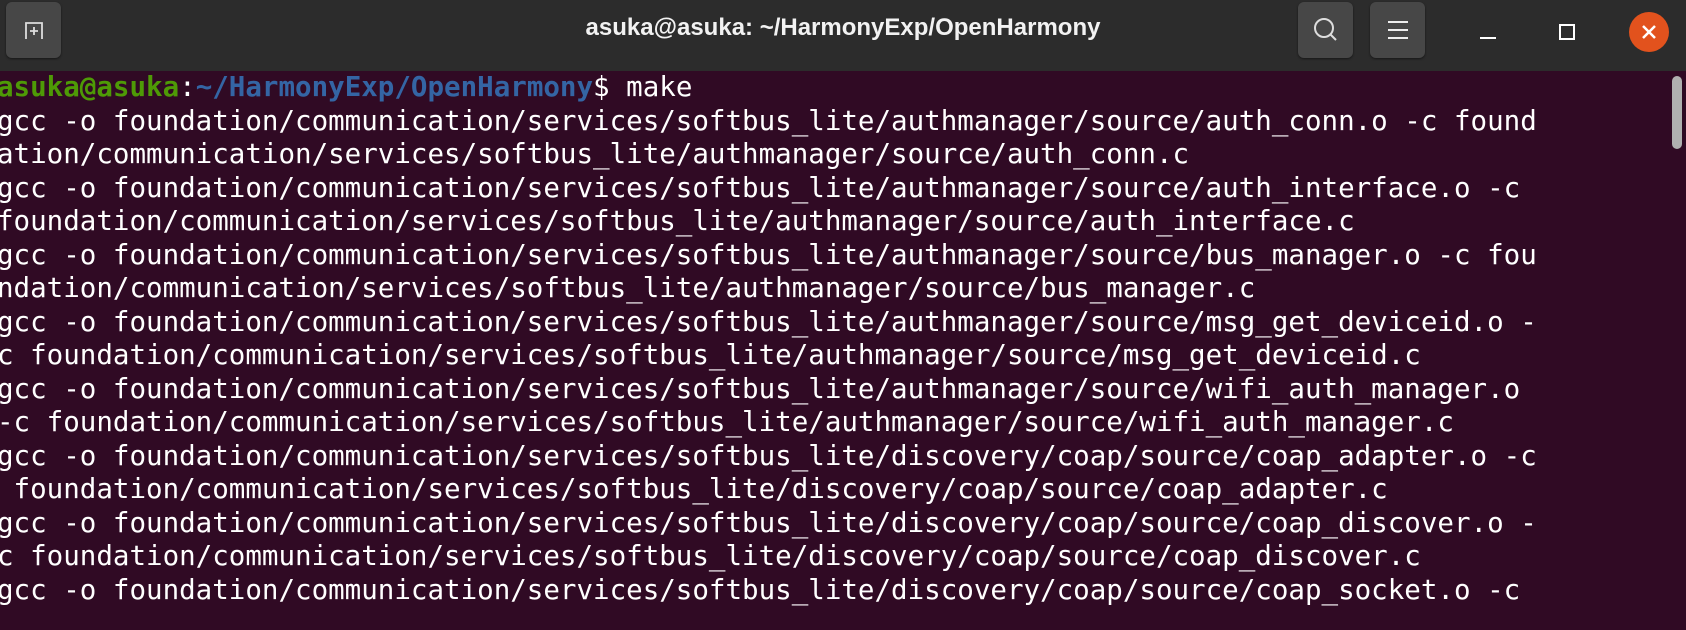  Describe the element at coordinates (1488, 32) in the screenshot. I see `minimize-button` at that location.